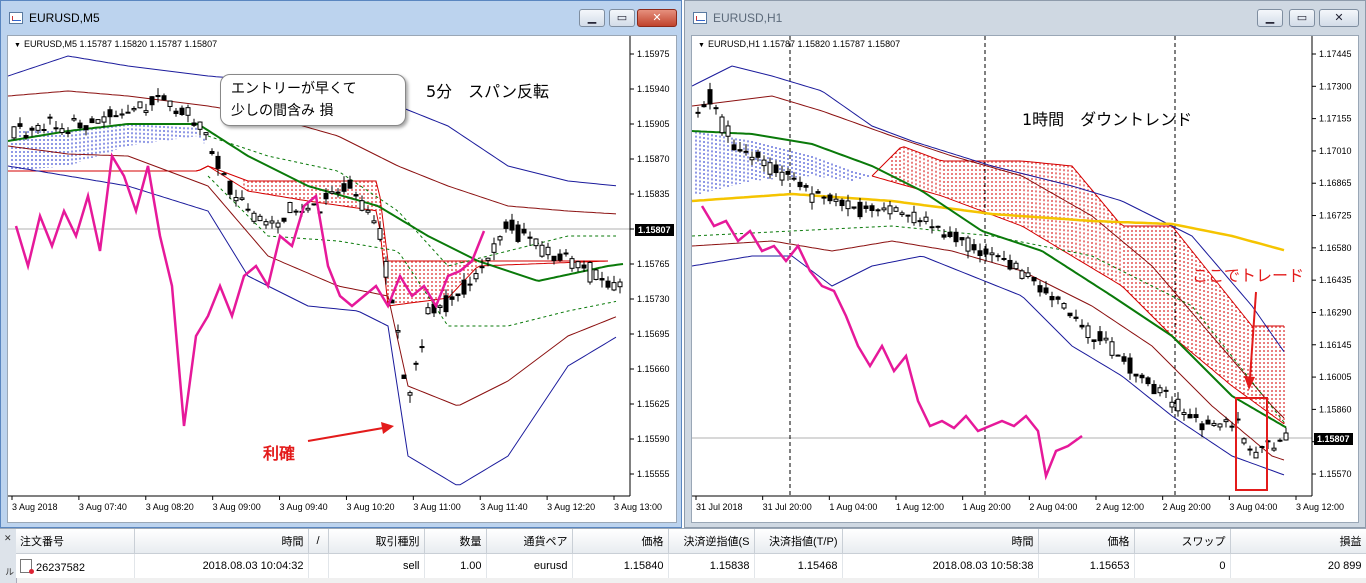 This screenshot has width=1366, height=583. What do you see at coordinates (1251, 444) in the screenshot?
I see `trade-highlight-box` at bounding box center [1251, 444].